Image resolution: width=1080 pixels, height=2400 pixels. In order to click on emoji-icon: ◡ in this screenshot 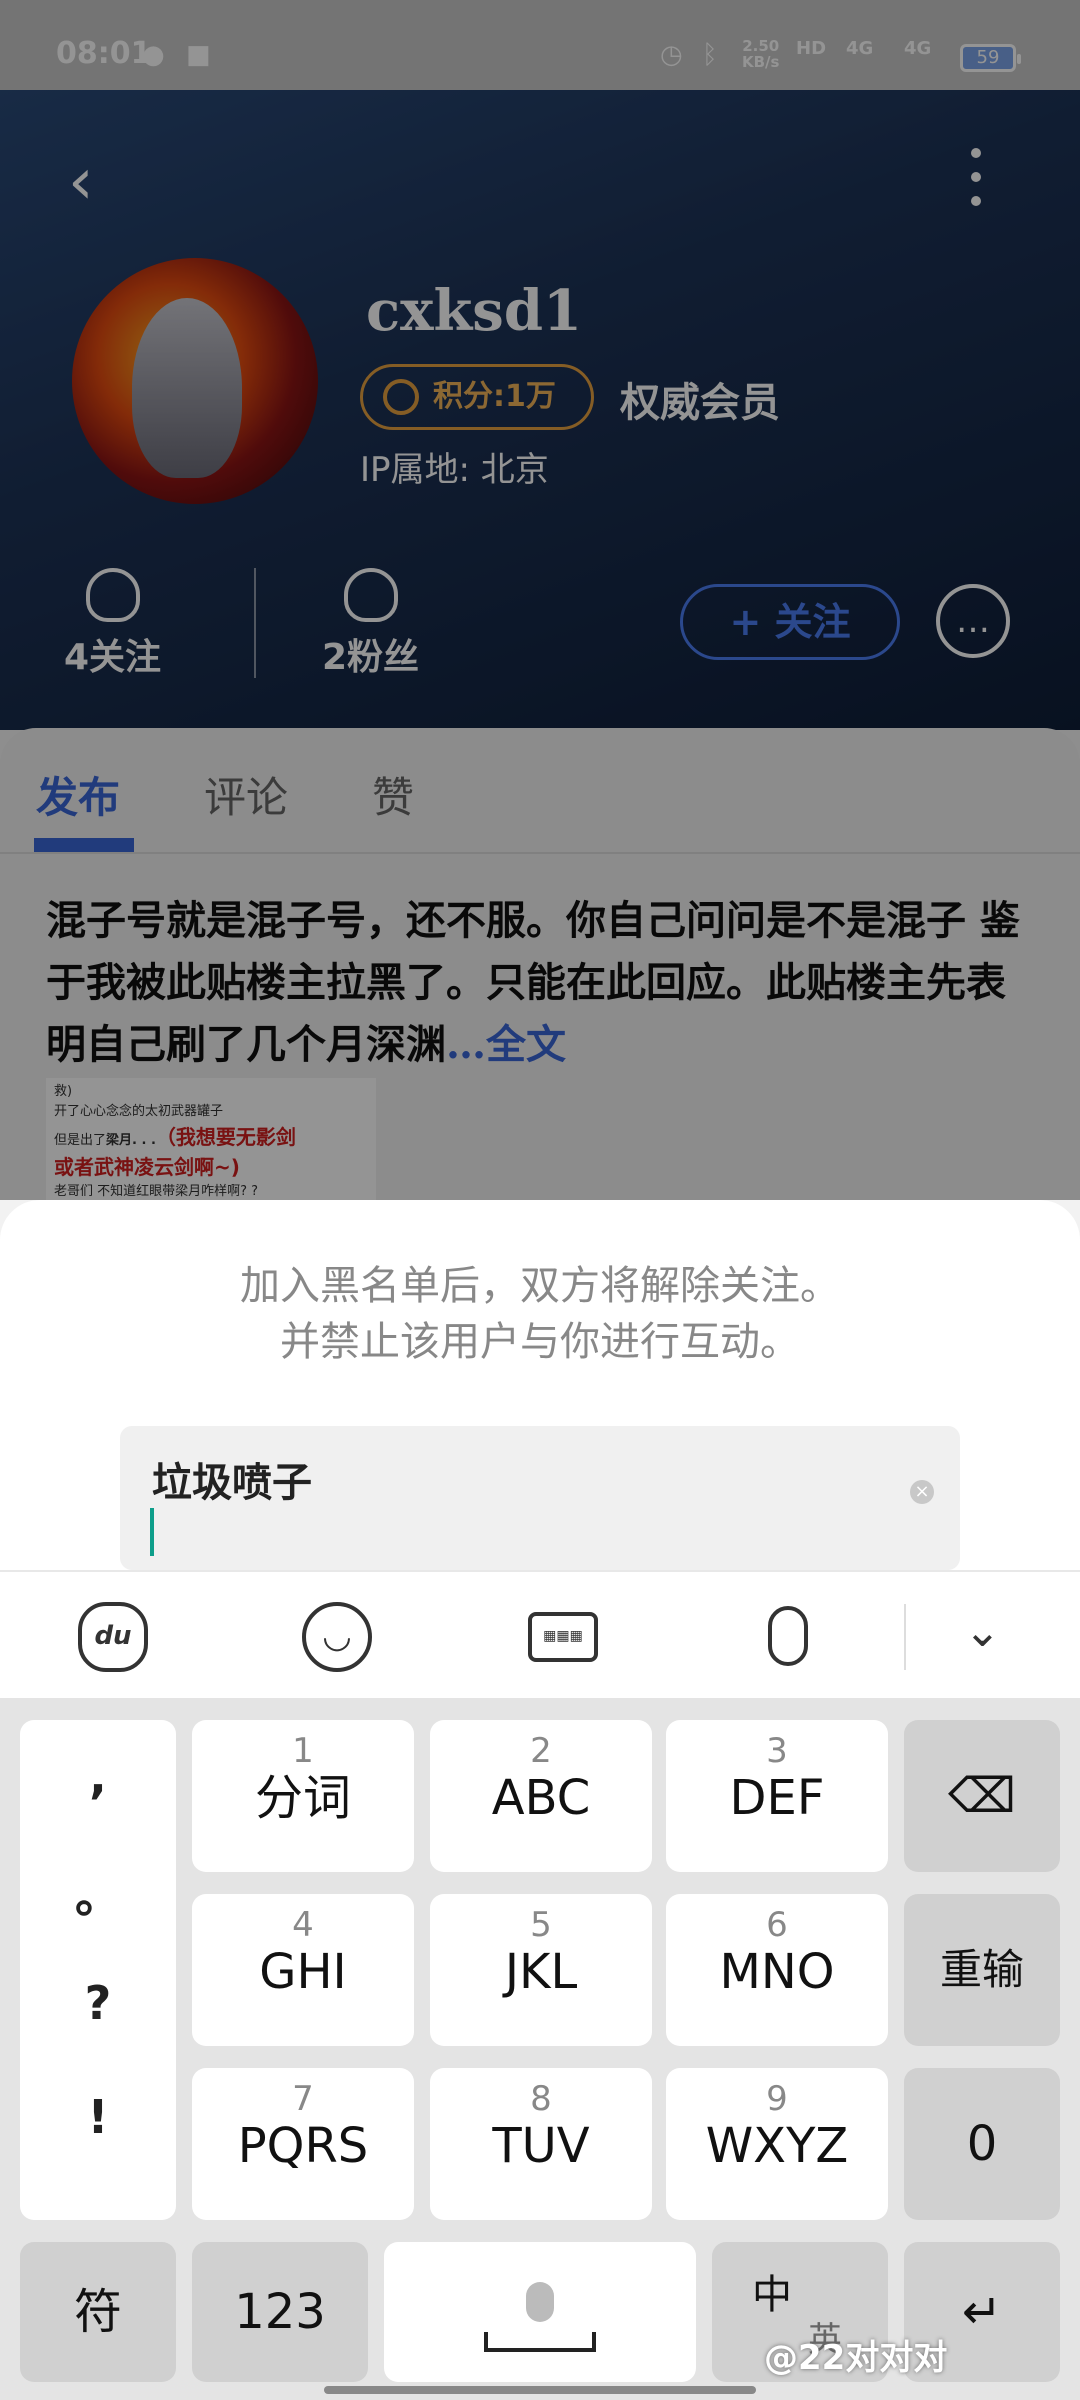, I will do `click(337, 1637)`.